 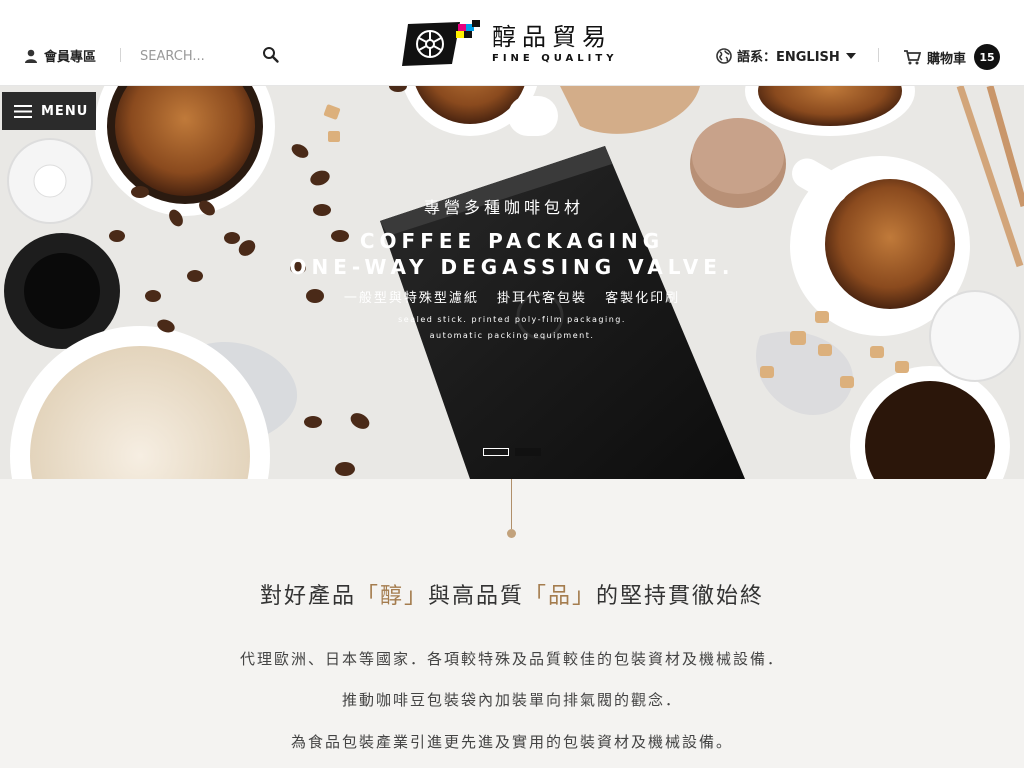 I want to click on logo-chinese-name: 醇品貿易, so click(x=552, y=36).